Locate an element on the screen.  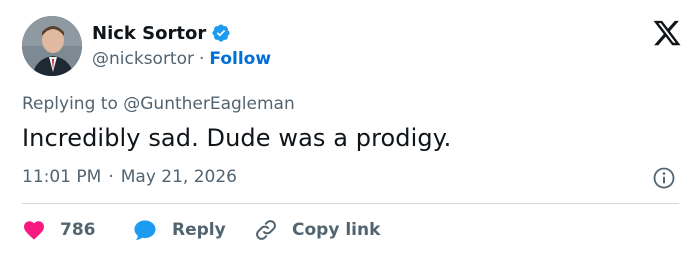
tweet-text: Incredibly sad. Dude was a prodigy. is located at coordinates (237, 138).